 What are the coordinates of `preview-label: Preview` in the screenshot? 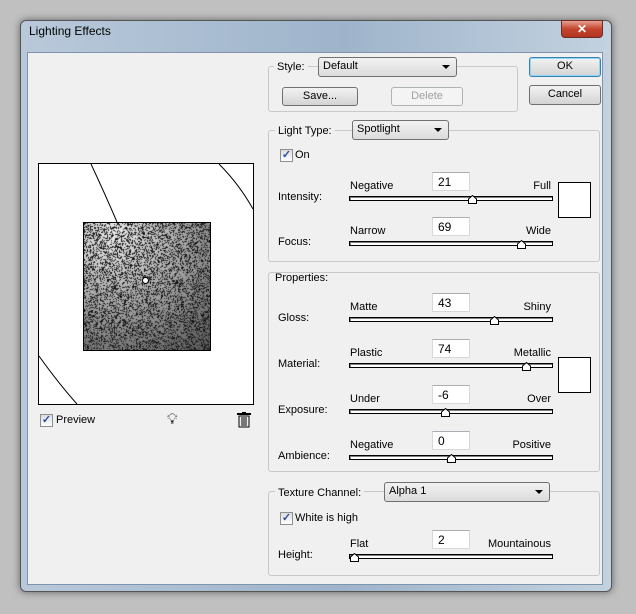 It's located at (75, 420).